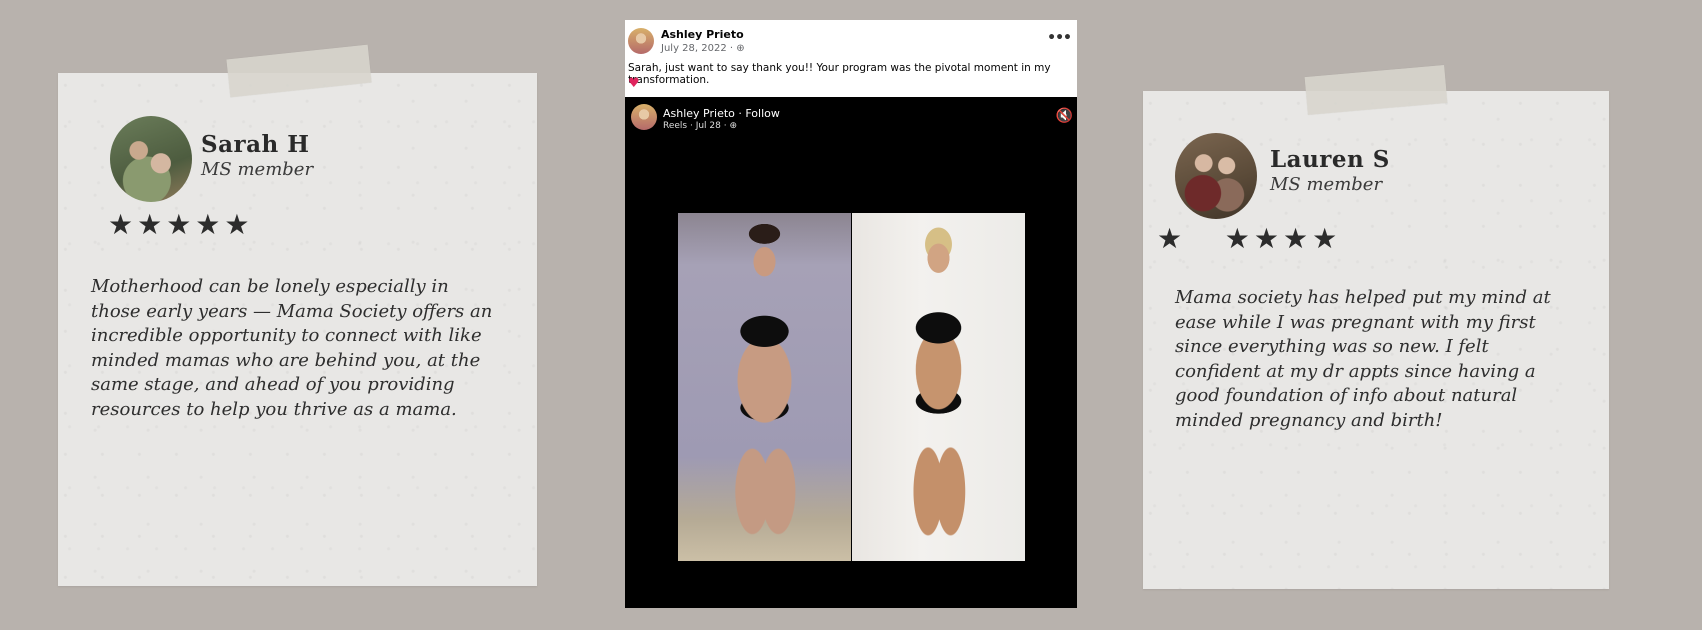 This screenshot has height=630, width=1702. What do you see at coordinates (702, 34) in the screenshot?
I see `post-author-name: Ashley Prieto` at bounding box center [702, 34].